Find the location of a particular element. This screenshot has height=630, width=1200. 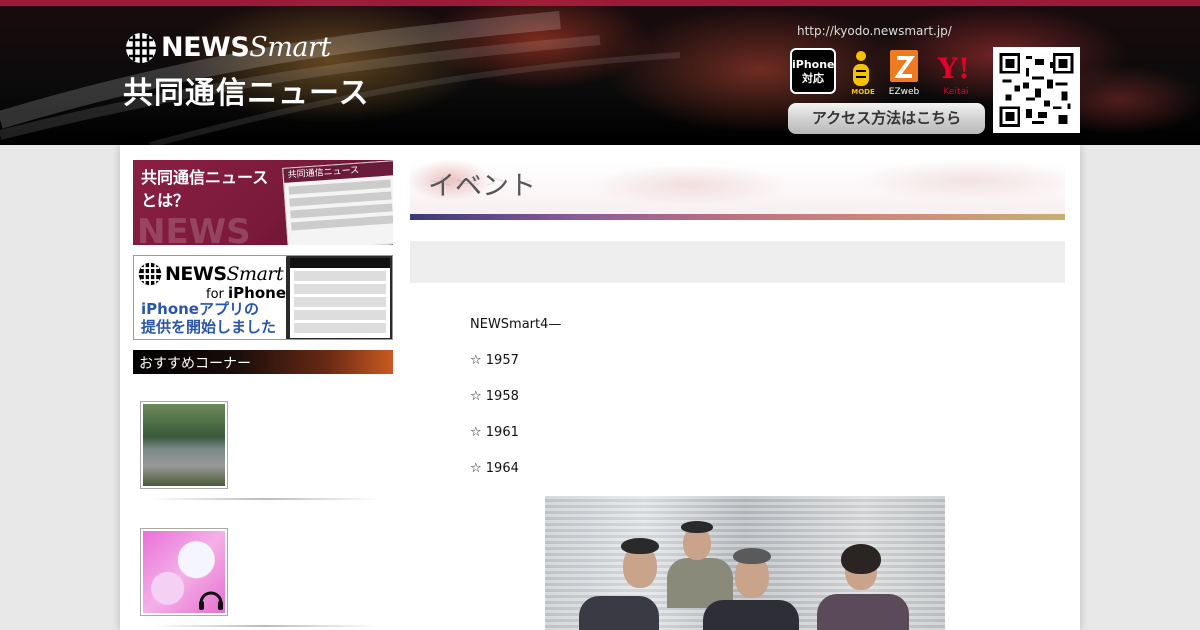

recommended-corner-header: おすすめコーナー is located at coordinates (263, 362).